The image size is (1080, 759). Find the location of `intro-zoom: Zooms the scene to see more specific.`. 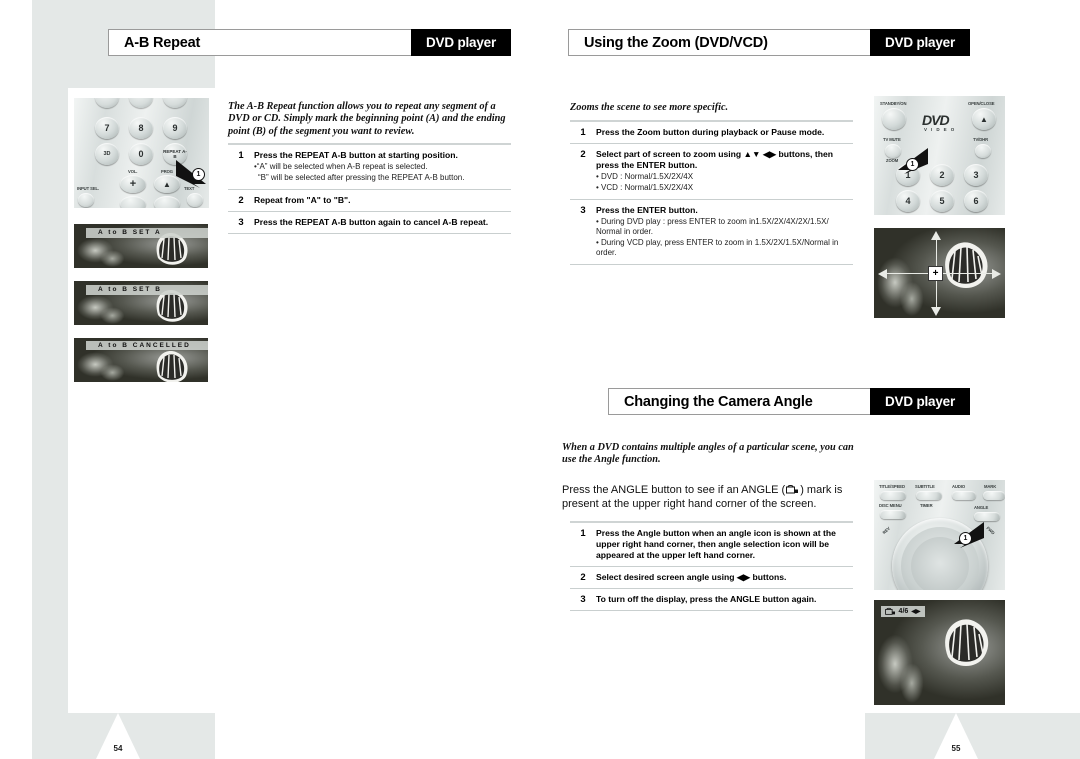

intro-zoom: Zooms the scene to see more specific. is located at coordinates (649, 107).